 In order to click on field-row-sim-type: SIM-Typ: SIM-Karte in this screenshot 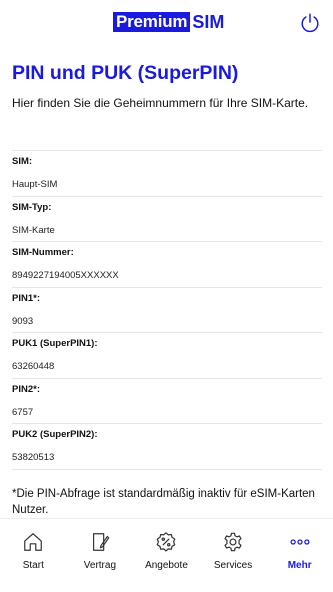, I will do `click(167, 218)`.